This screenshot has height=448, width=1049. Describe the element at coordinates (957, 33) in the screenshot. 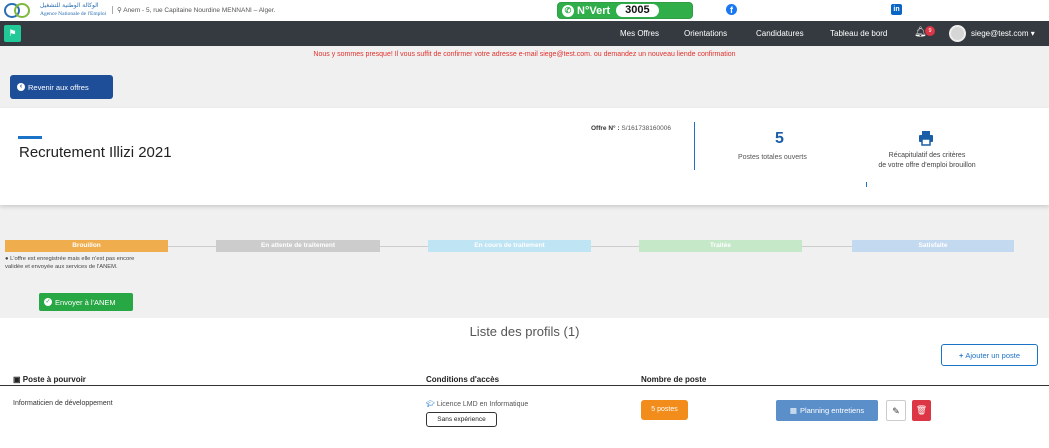

I see `avatar` at that location.